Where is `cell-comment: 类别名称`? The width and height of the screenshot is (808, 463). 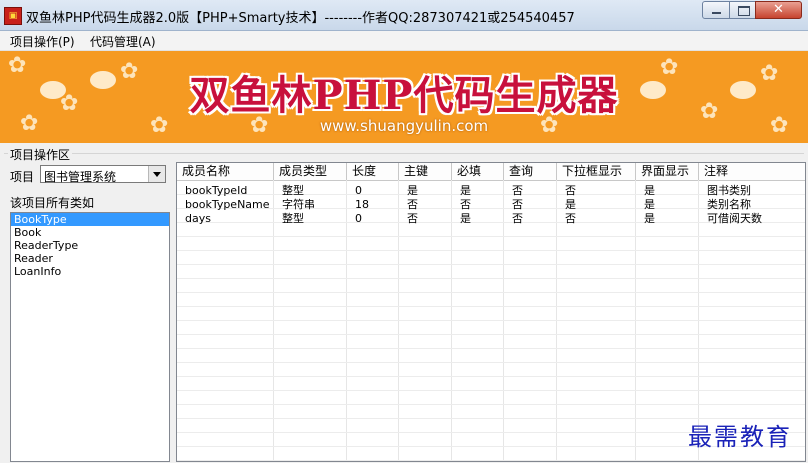 cell-comment: 类别名称 is located at coordinates (725, 205).